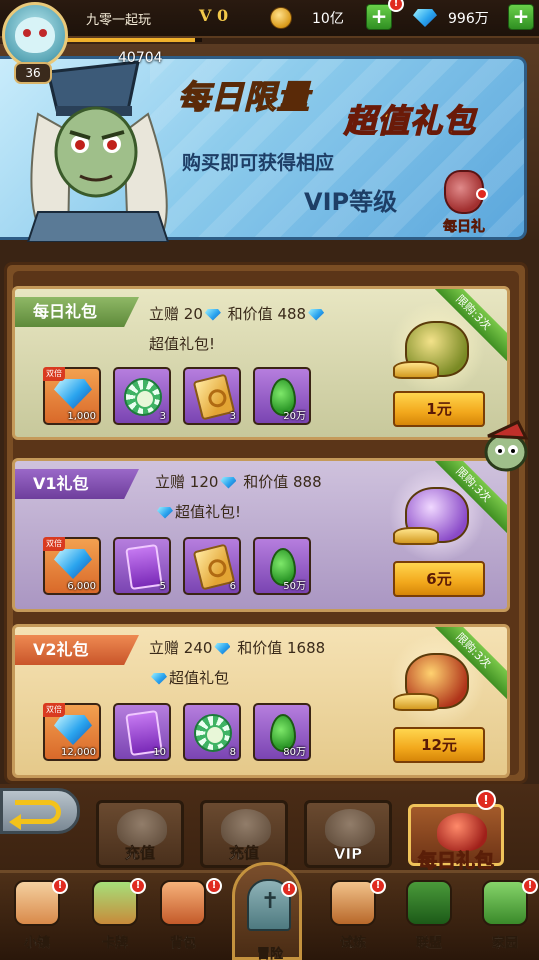  Describe the element at coordinates (464, 203) in the screenshot. I see `daily-gift-shortcut: 每日礼` at that location.